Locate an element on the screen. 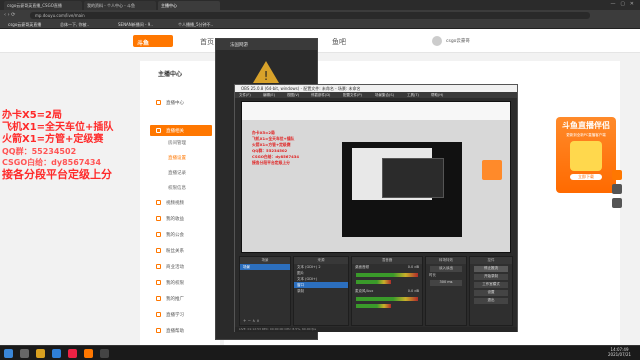 Image resolution: width=640 pixels, height=360 pixels. promo-card: 斗鱼直播伴侣 更新到全新PC直播客户端 立即下载 is located at coordinates (586, 155).